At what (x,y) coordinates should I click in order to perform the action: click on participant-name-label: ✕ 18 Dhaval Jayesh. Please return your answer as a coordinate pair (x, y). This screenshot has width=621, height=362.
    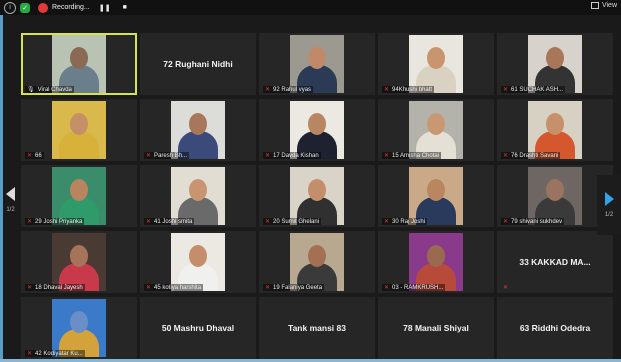
    Looking at the image, I should click on (55, 287).